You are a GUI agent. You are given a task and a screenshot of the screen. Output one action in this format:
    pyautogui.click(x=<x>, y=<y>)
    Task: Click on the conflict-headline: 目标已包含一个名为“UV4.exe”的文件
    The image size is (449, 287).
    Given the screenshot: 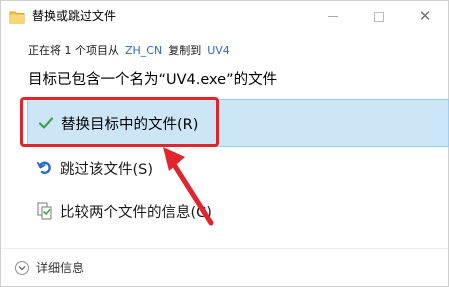 What is the action you would take?
    pyautogui.click(x=153, y=80)
    